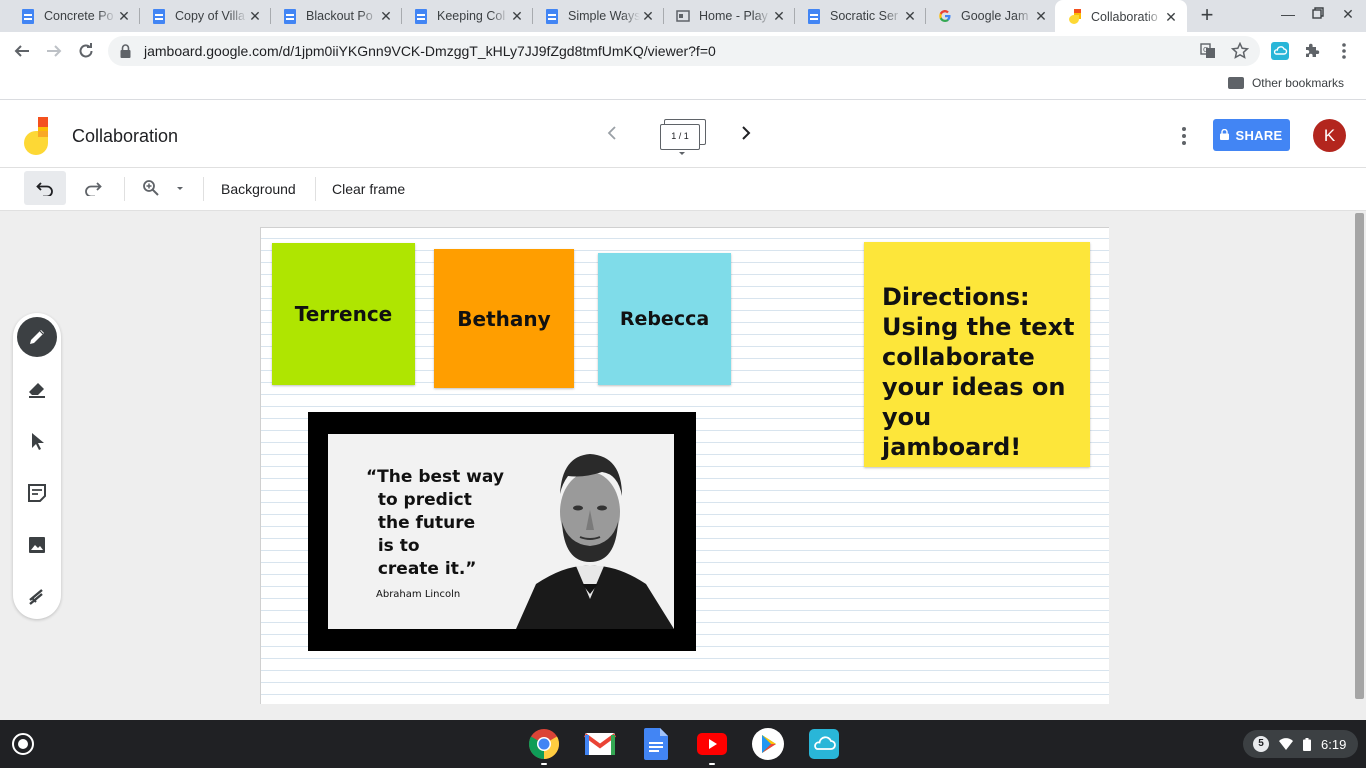 The image size is (1366, 768). What do you see at coordinates (74, 16) in the screenshot?
I see `tab-concrete-poems: Concrete Po ✕` at bounding box center [74, 16].